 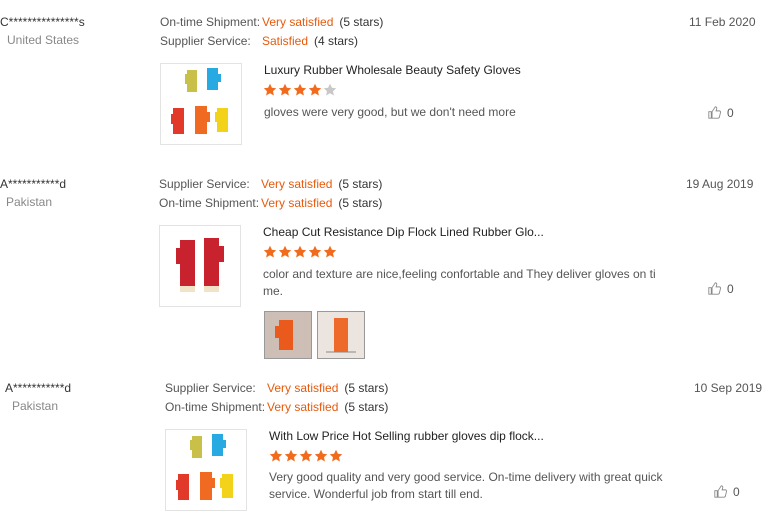 What do you see at coordinates (728, 388) in the screenshot?
I see `review-date: 10 Sep 2019` at bounding box center [728, 388].